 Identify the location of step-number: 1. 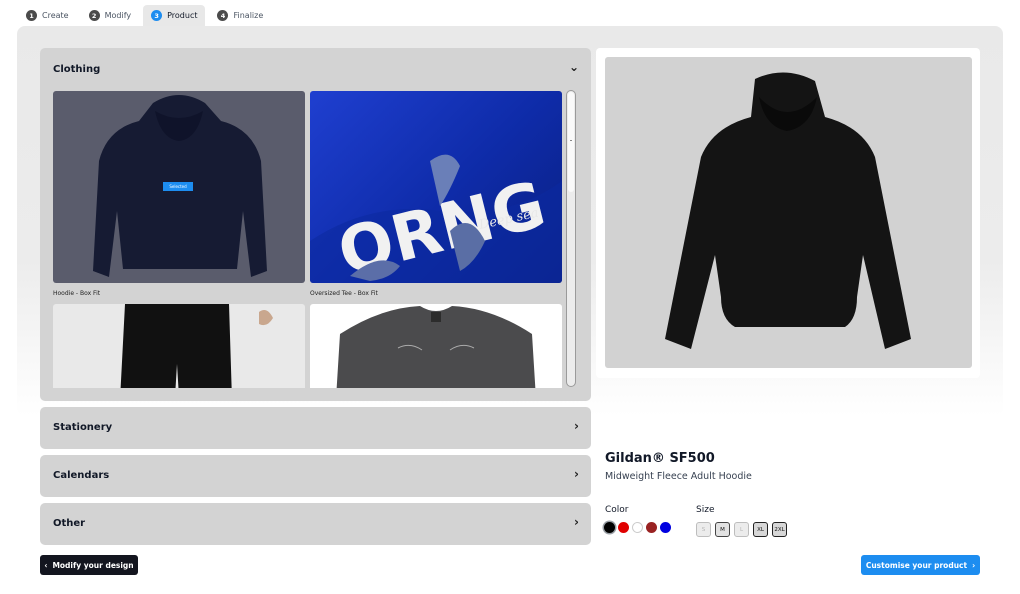
(31, 15).